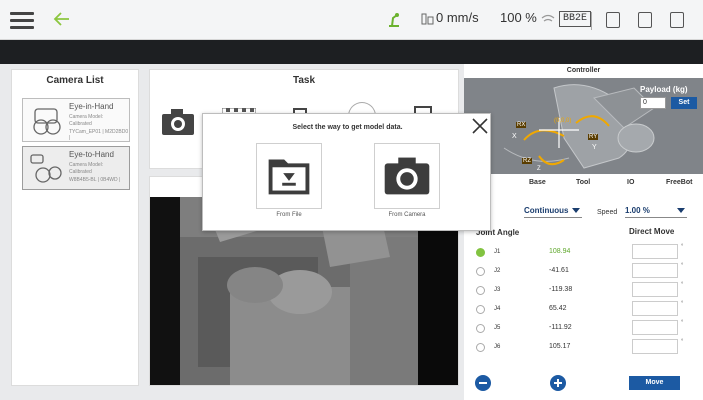 This screenshot has width=703, height=400. I want to click on axis-label-ry: RY, so click(593, 137).